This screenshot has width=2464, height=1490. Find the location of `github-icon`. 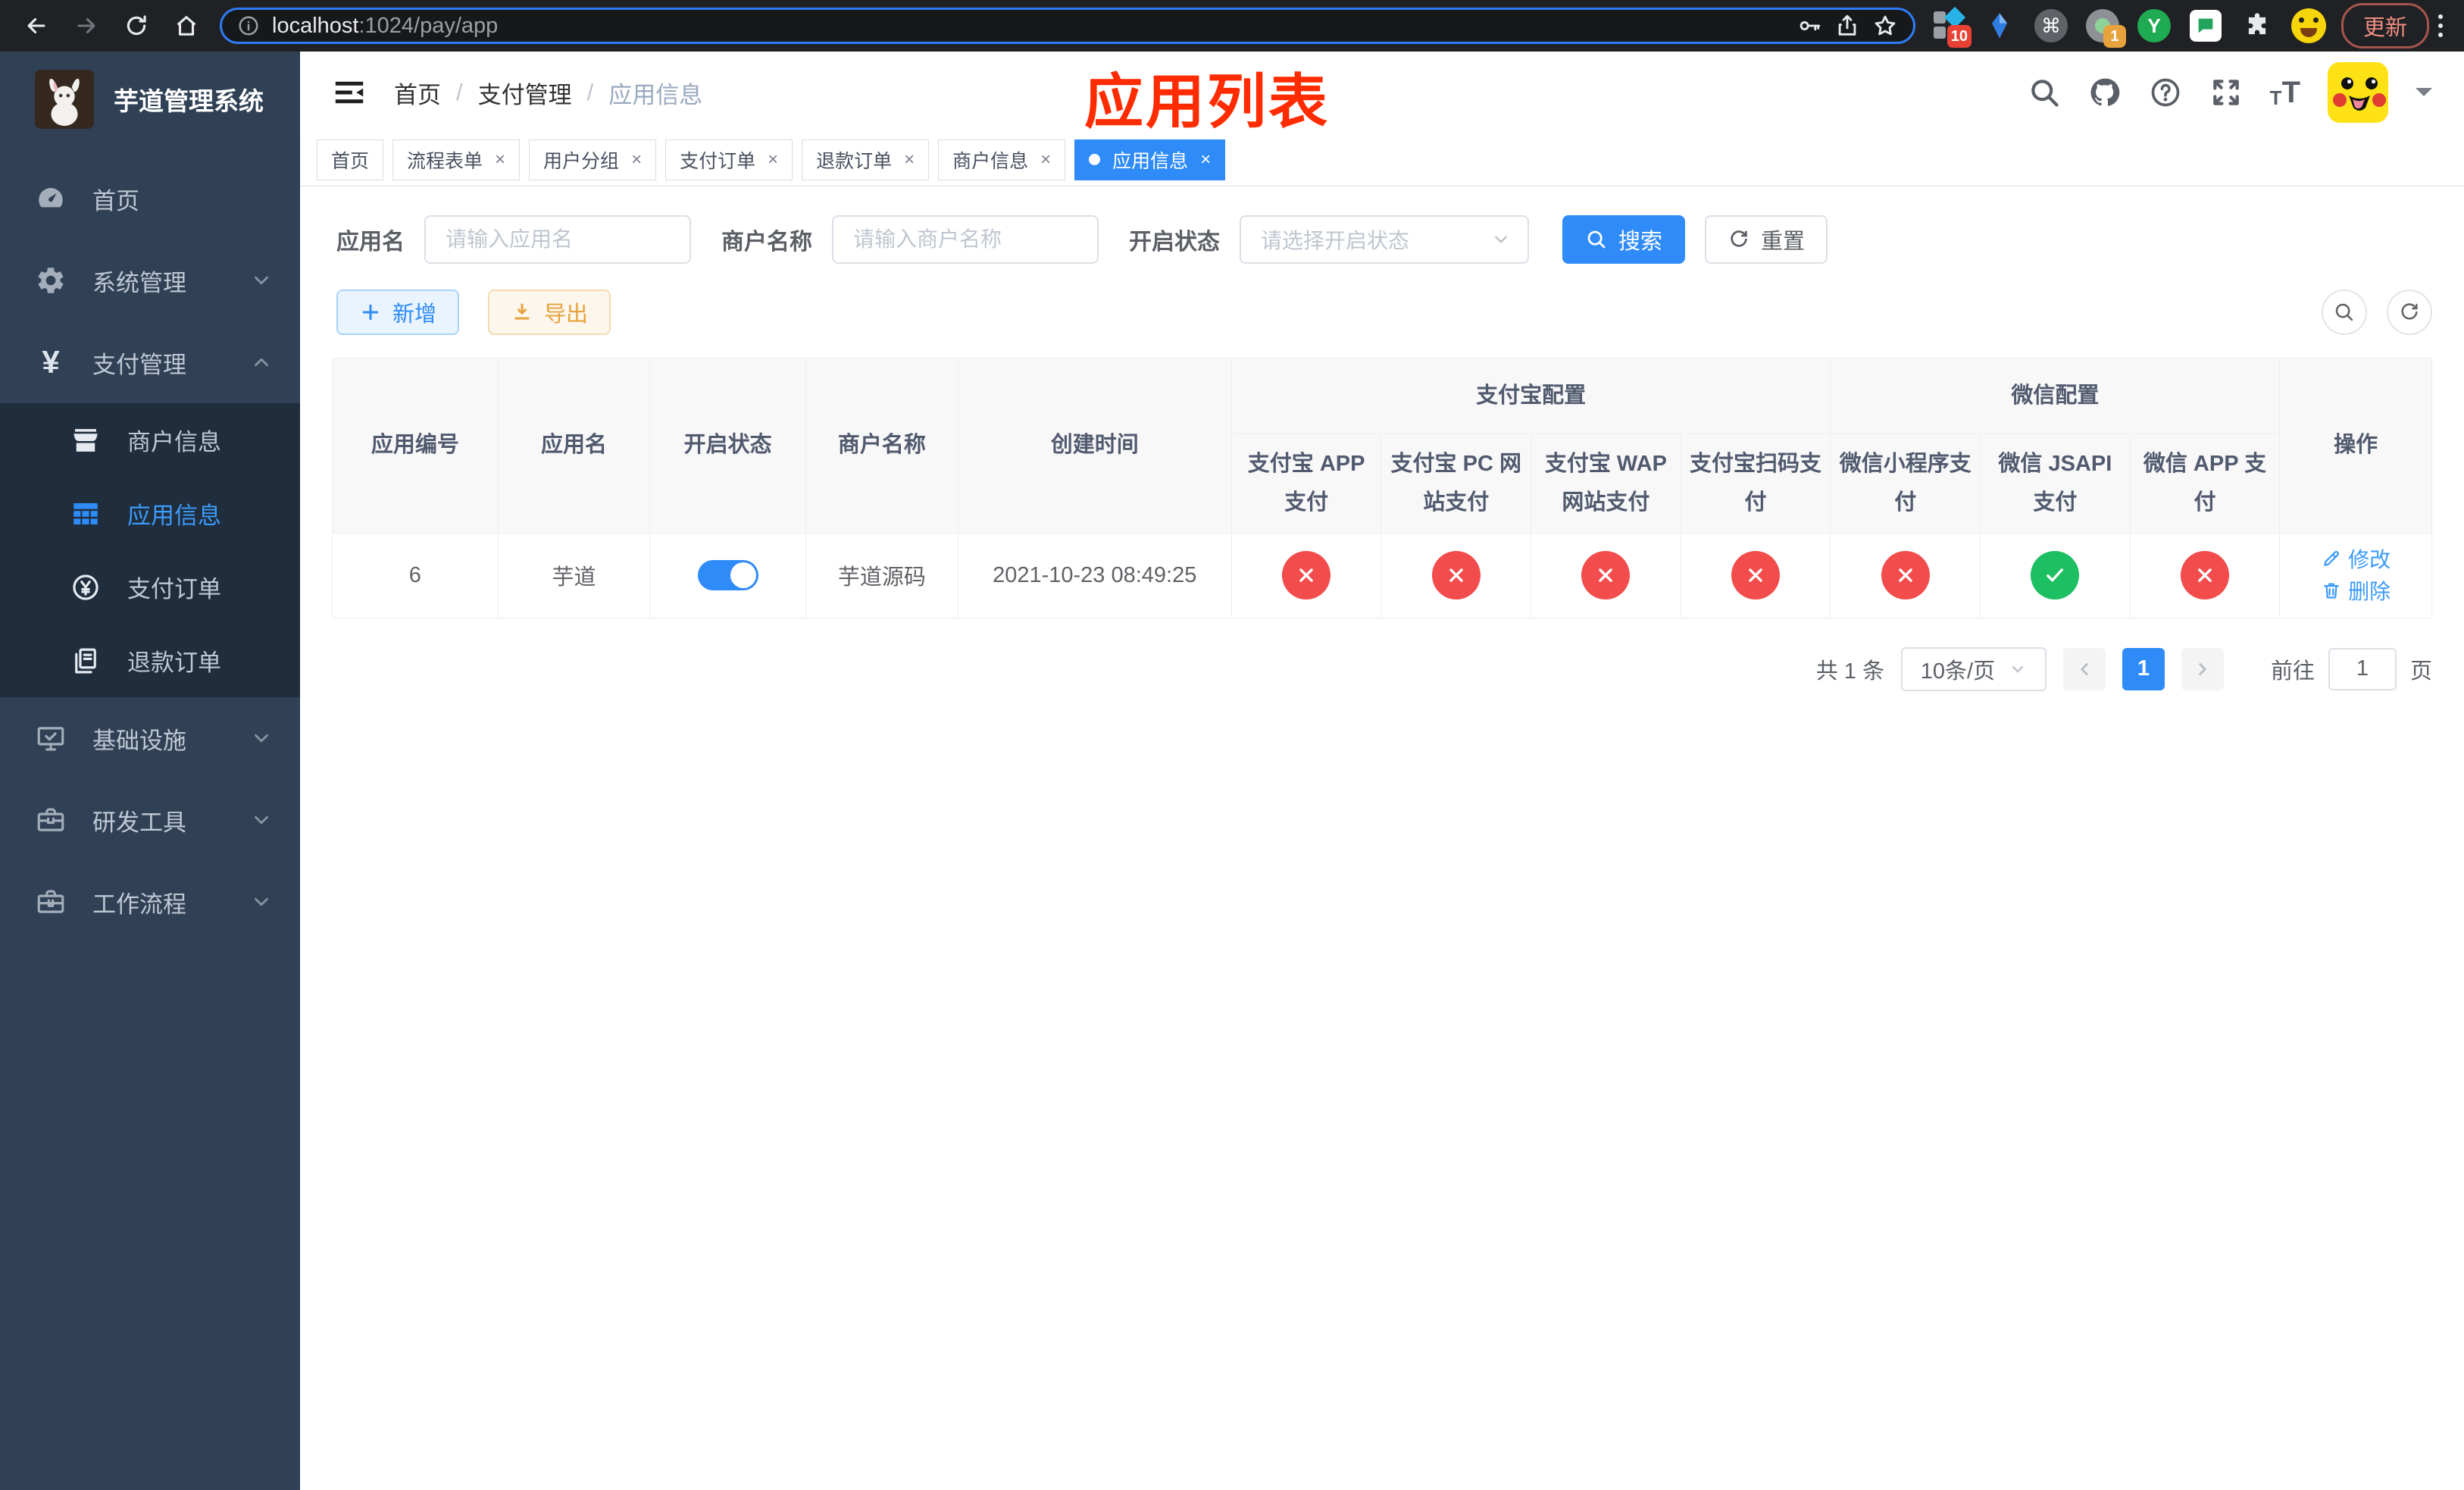

github-icon is located at coordinates (2105, 92).